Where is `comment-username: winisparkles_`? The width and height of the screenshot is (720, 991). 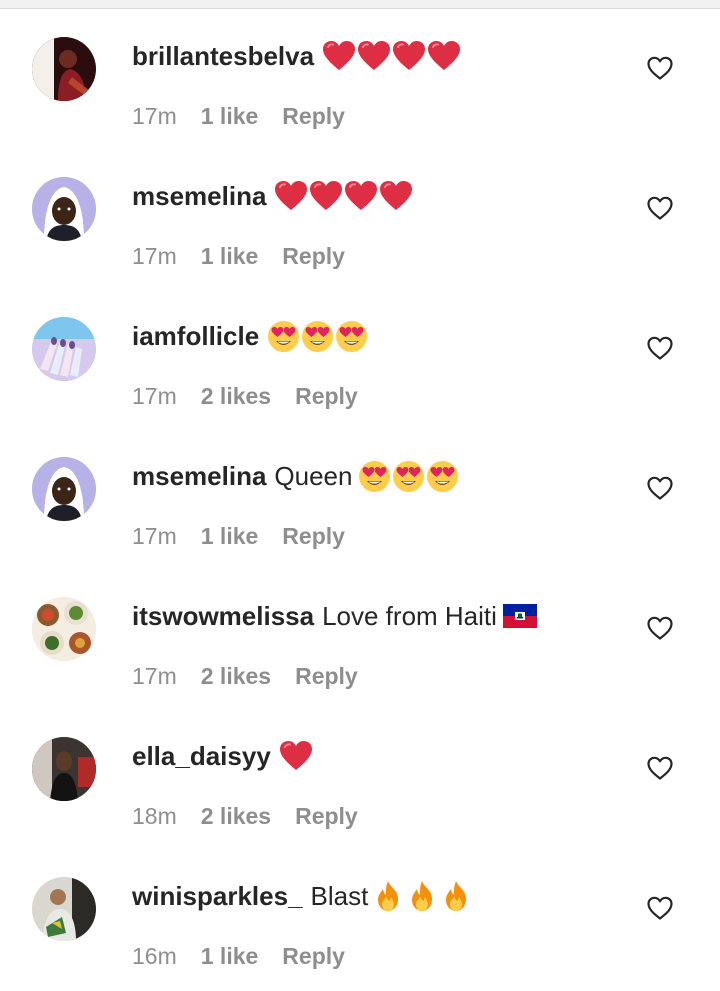 comment-username: winisparkles_ is located at coordinates (217, 896).